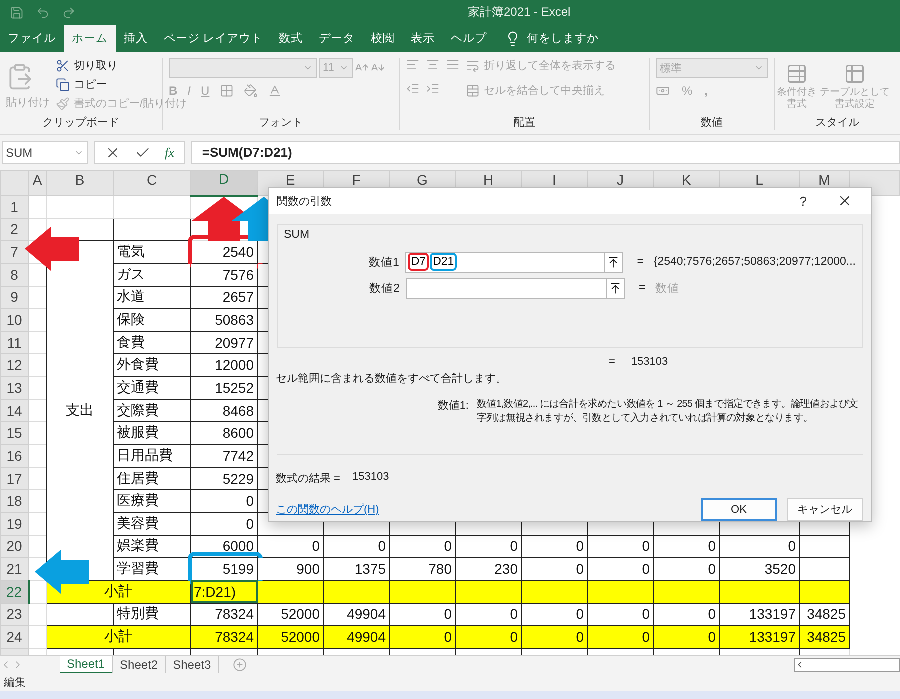 The height and width of the screenshot is (699, 900). What do you see at coordinates (152, 501) in the screenshot?
I see `table-cell: 医療費` at bounding box center [152, 501].